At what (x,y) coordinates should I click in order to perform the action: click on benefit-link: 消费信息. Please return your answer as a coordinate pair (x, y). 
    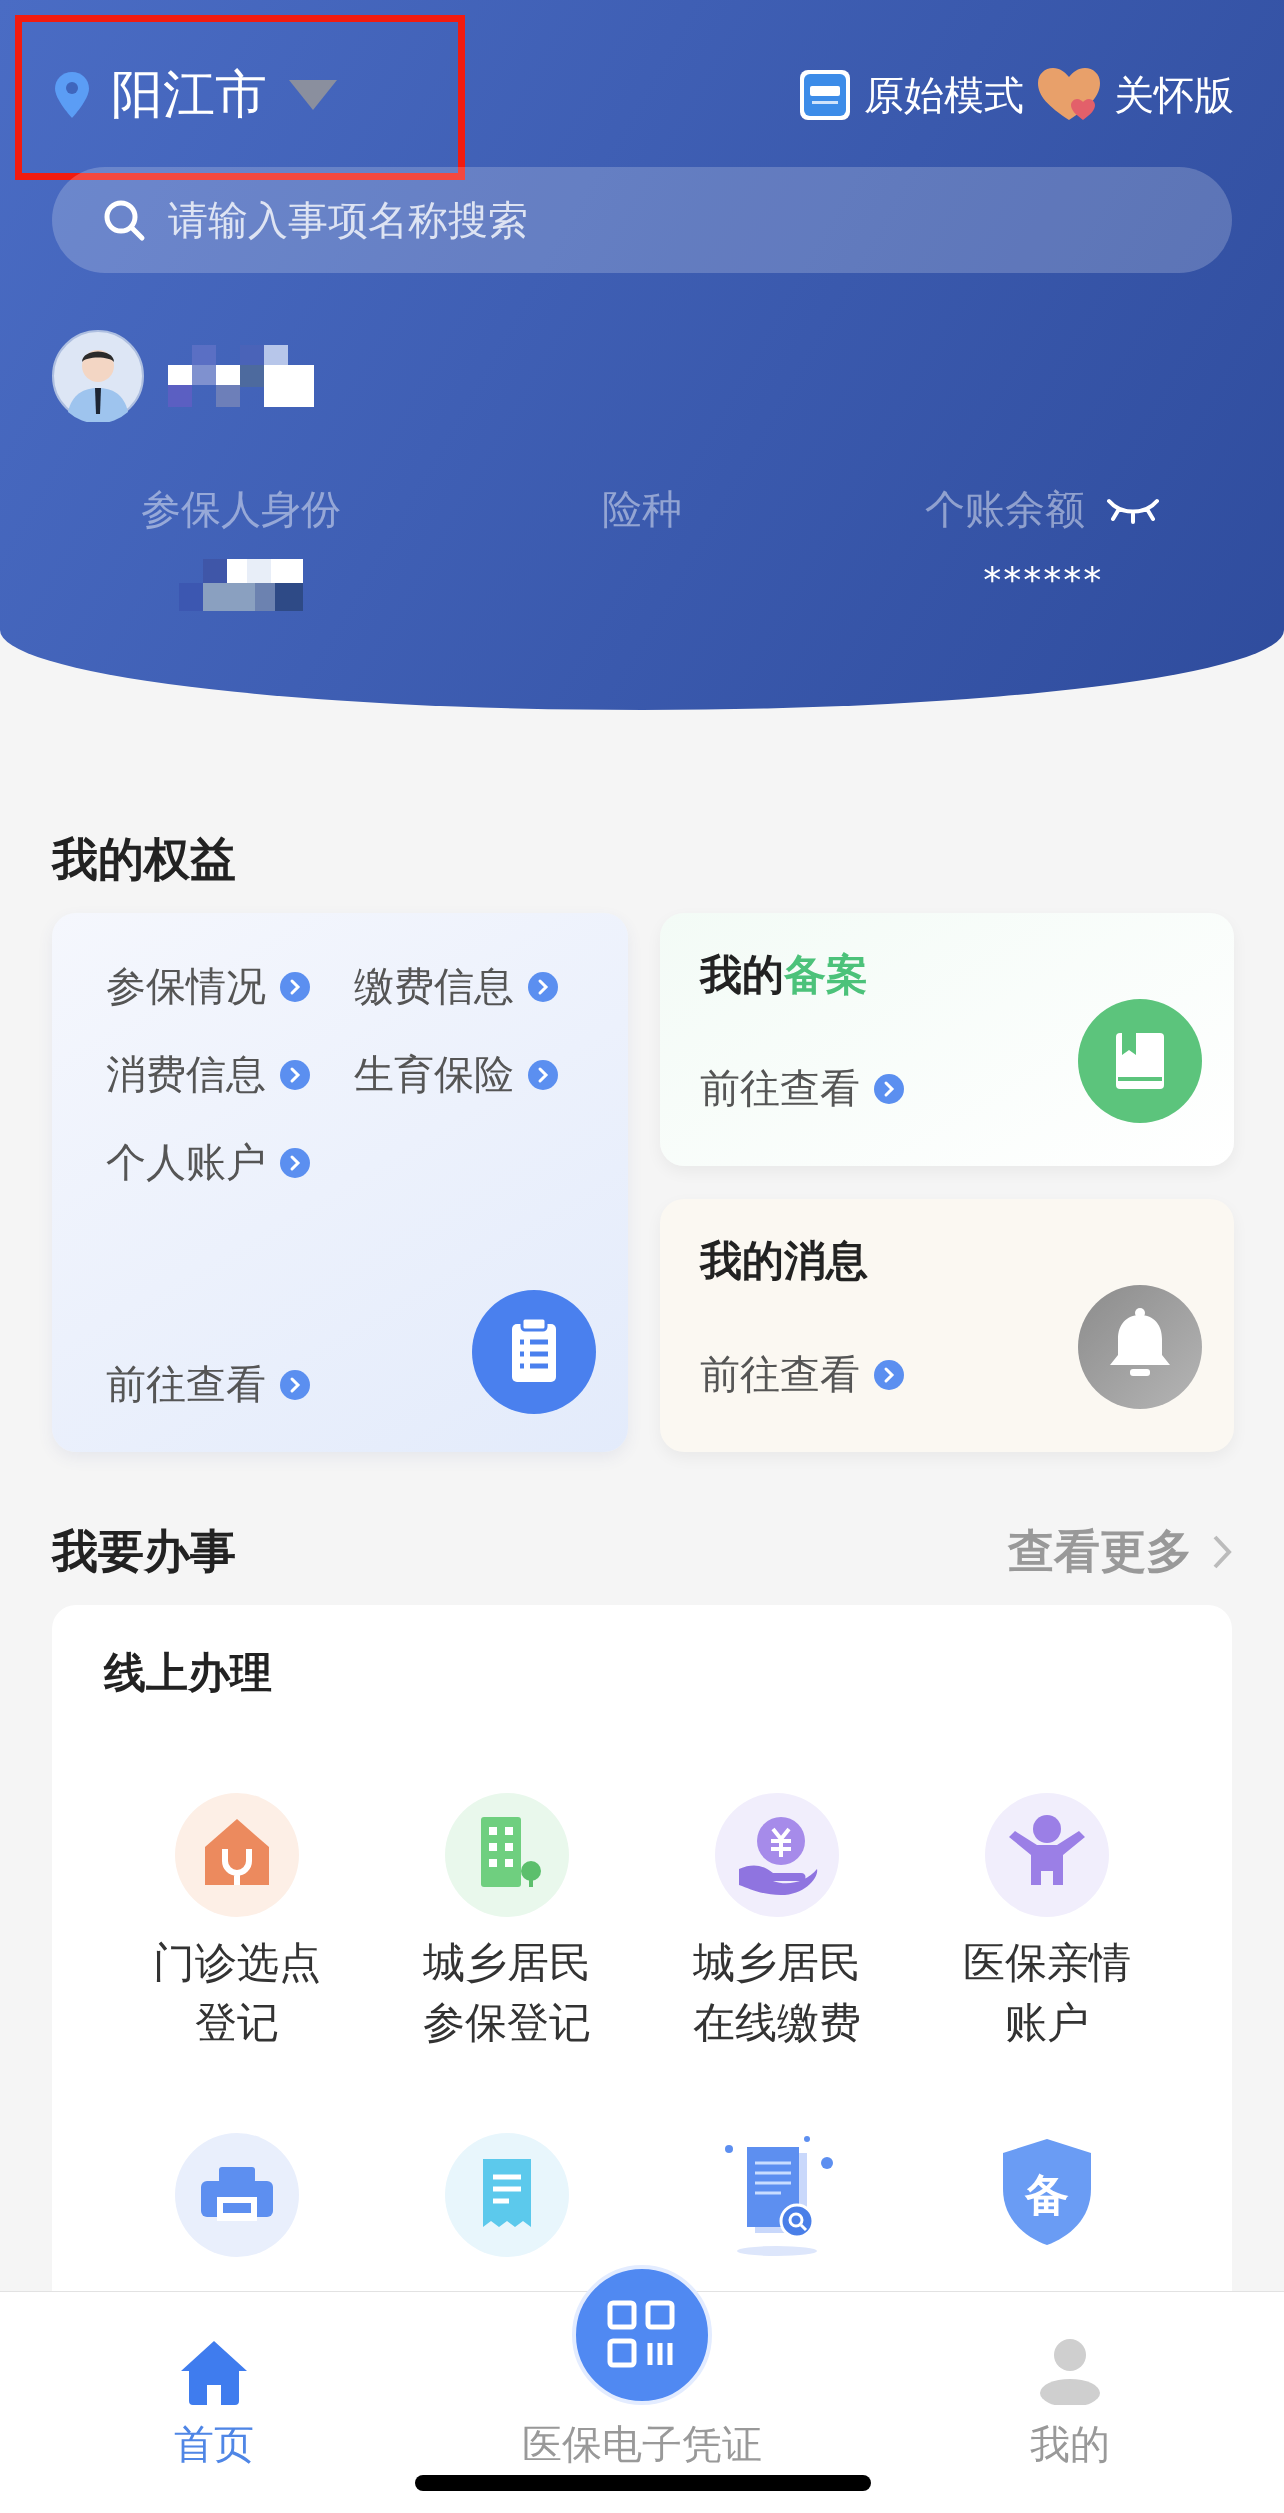
    Looking at the image, I should click on (230, 1074).